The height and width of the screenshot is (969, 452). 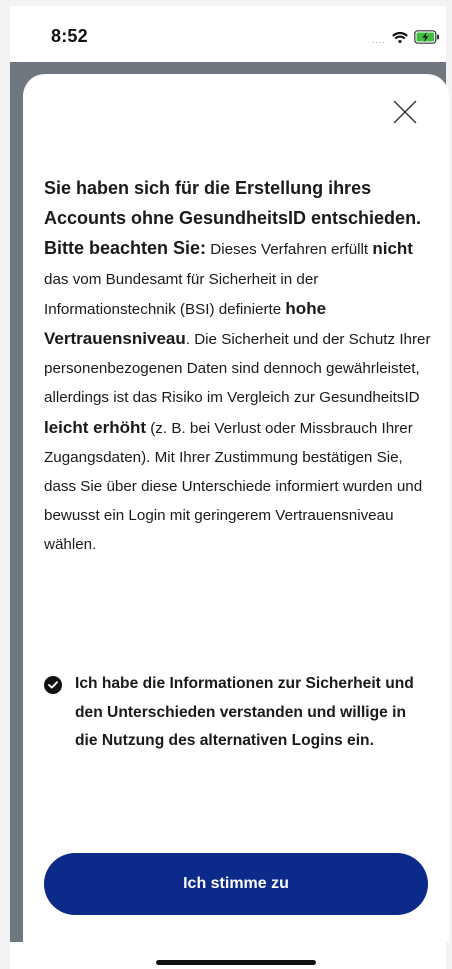 I want to click on close-button, so click(x=405, y=112).